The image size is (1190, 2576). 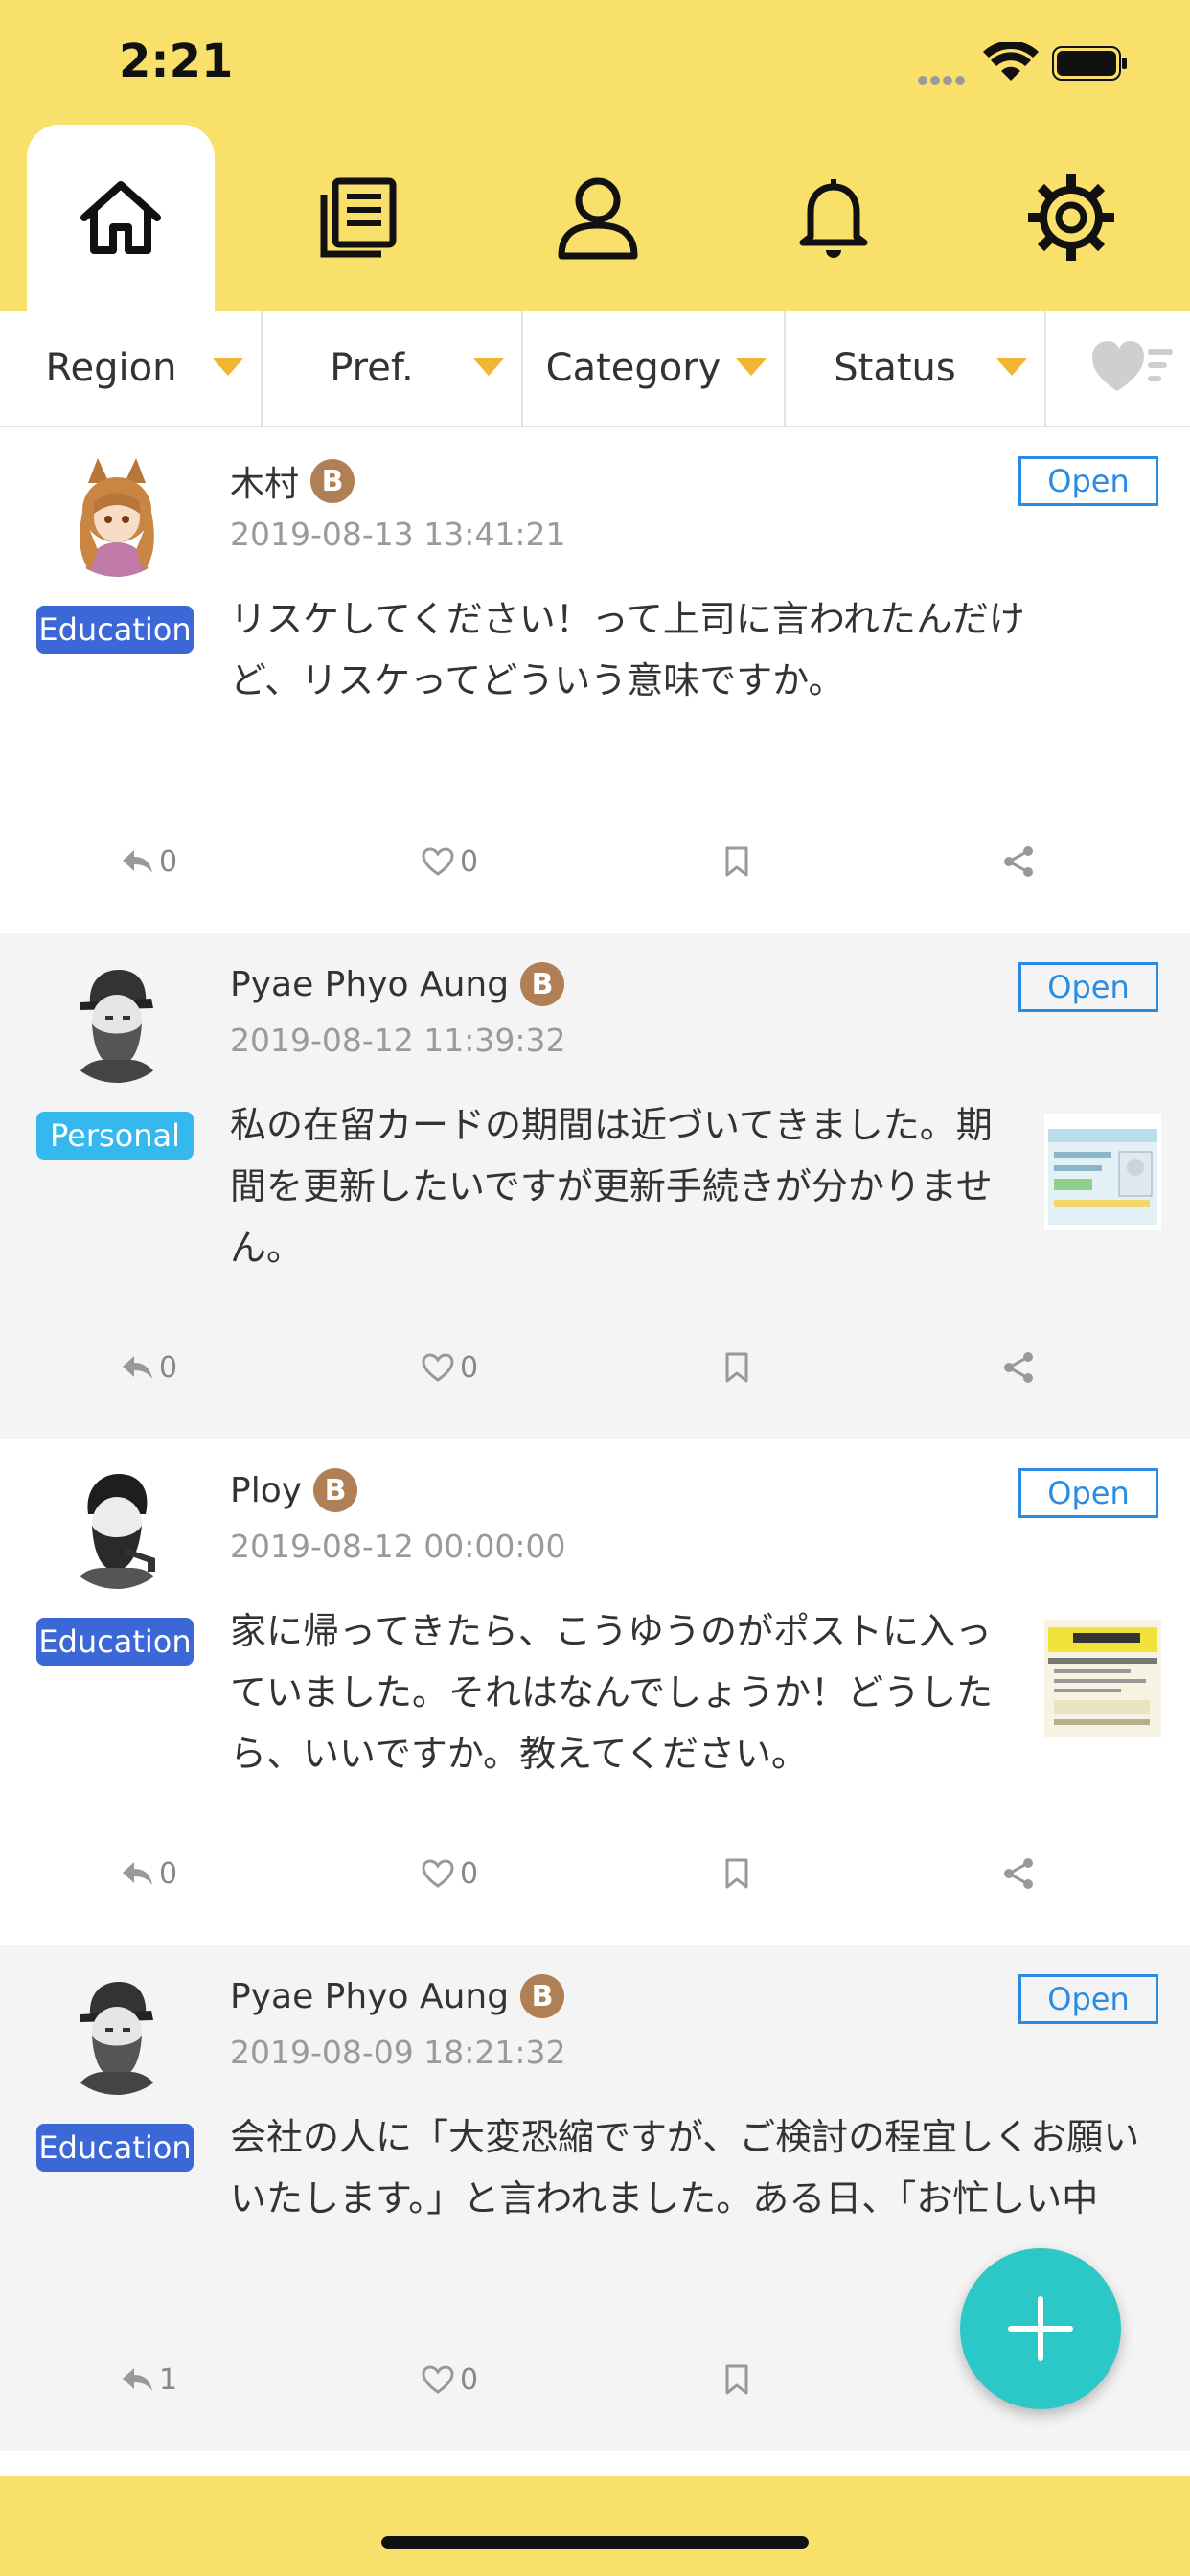 I want to click on tab-notifications, so click(x=834, y=217).